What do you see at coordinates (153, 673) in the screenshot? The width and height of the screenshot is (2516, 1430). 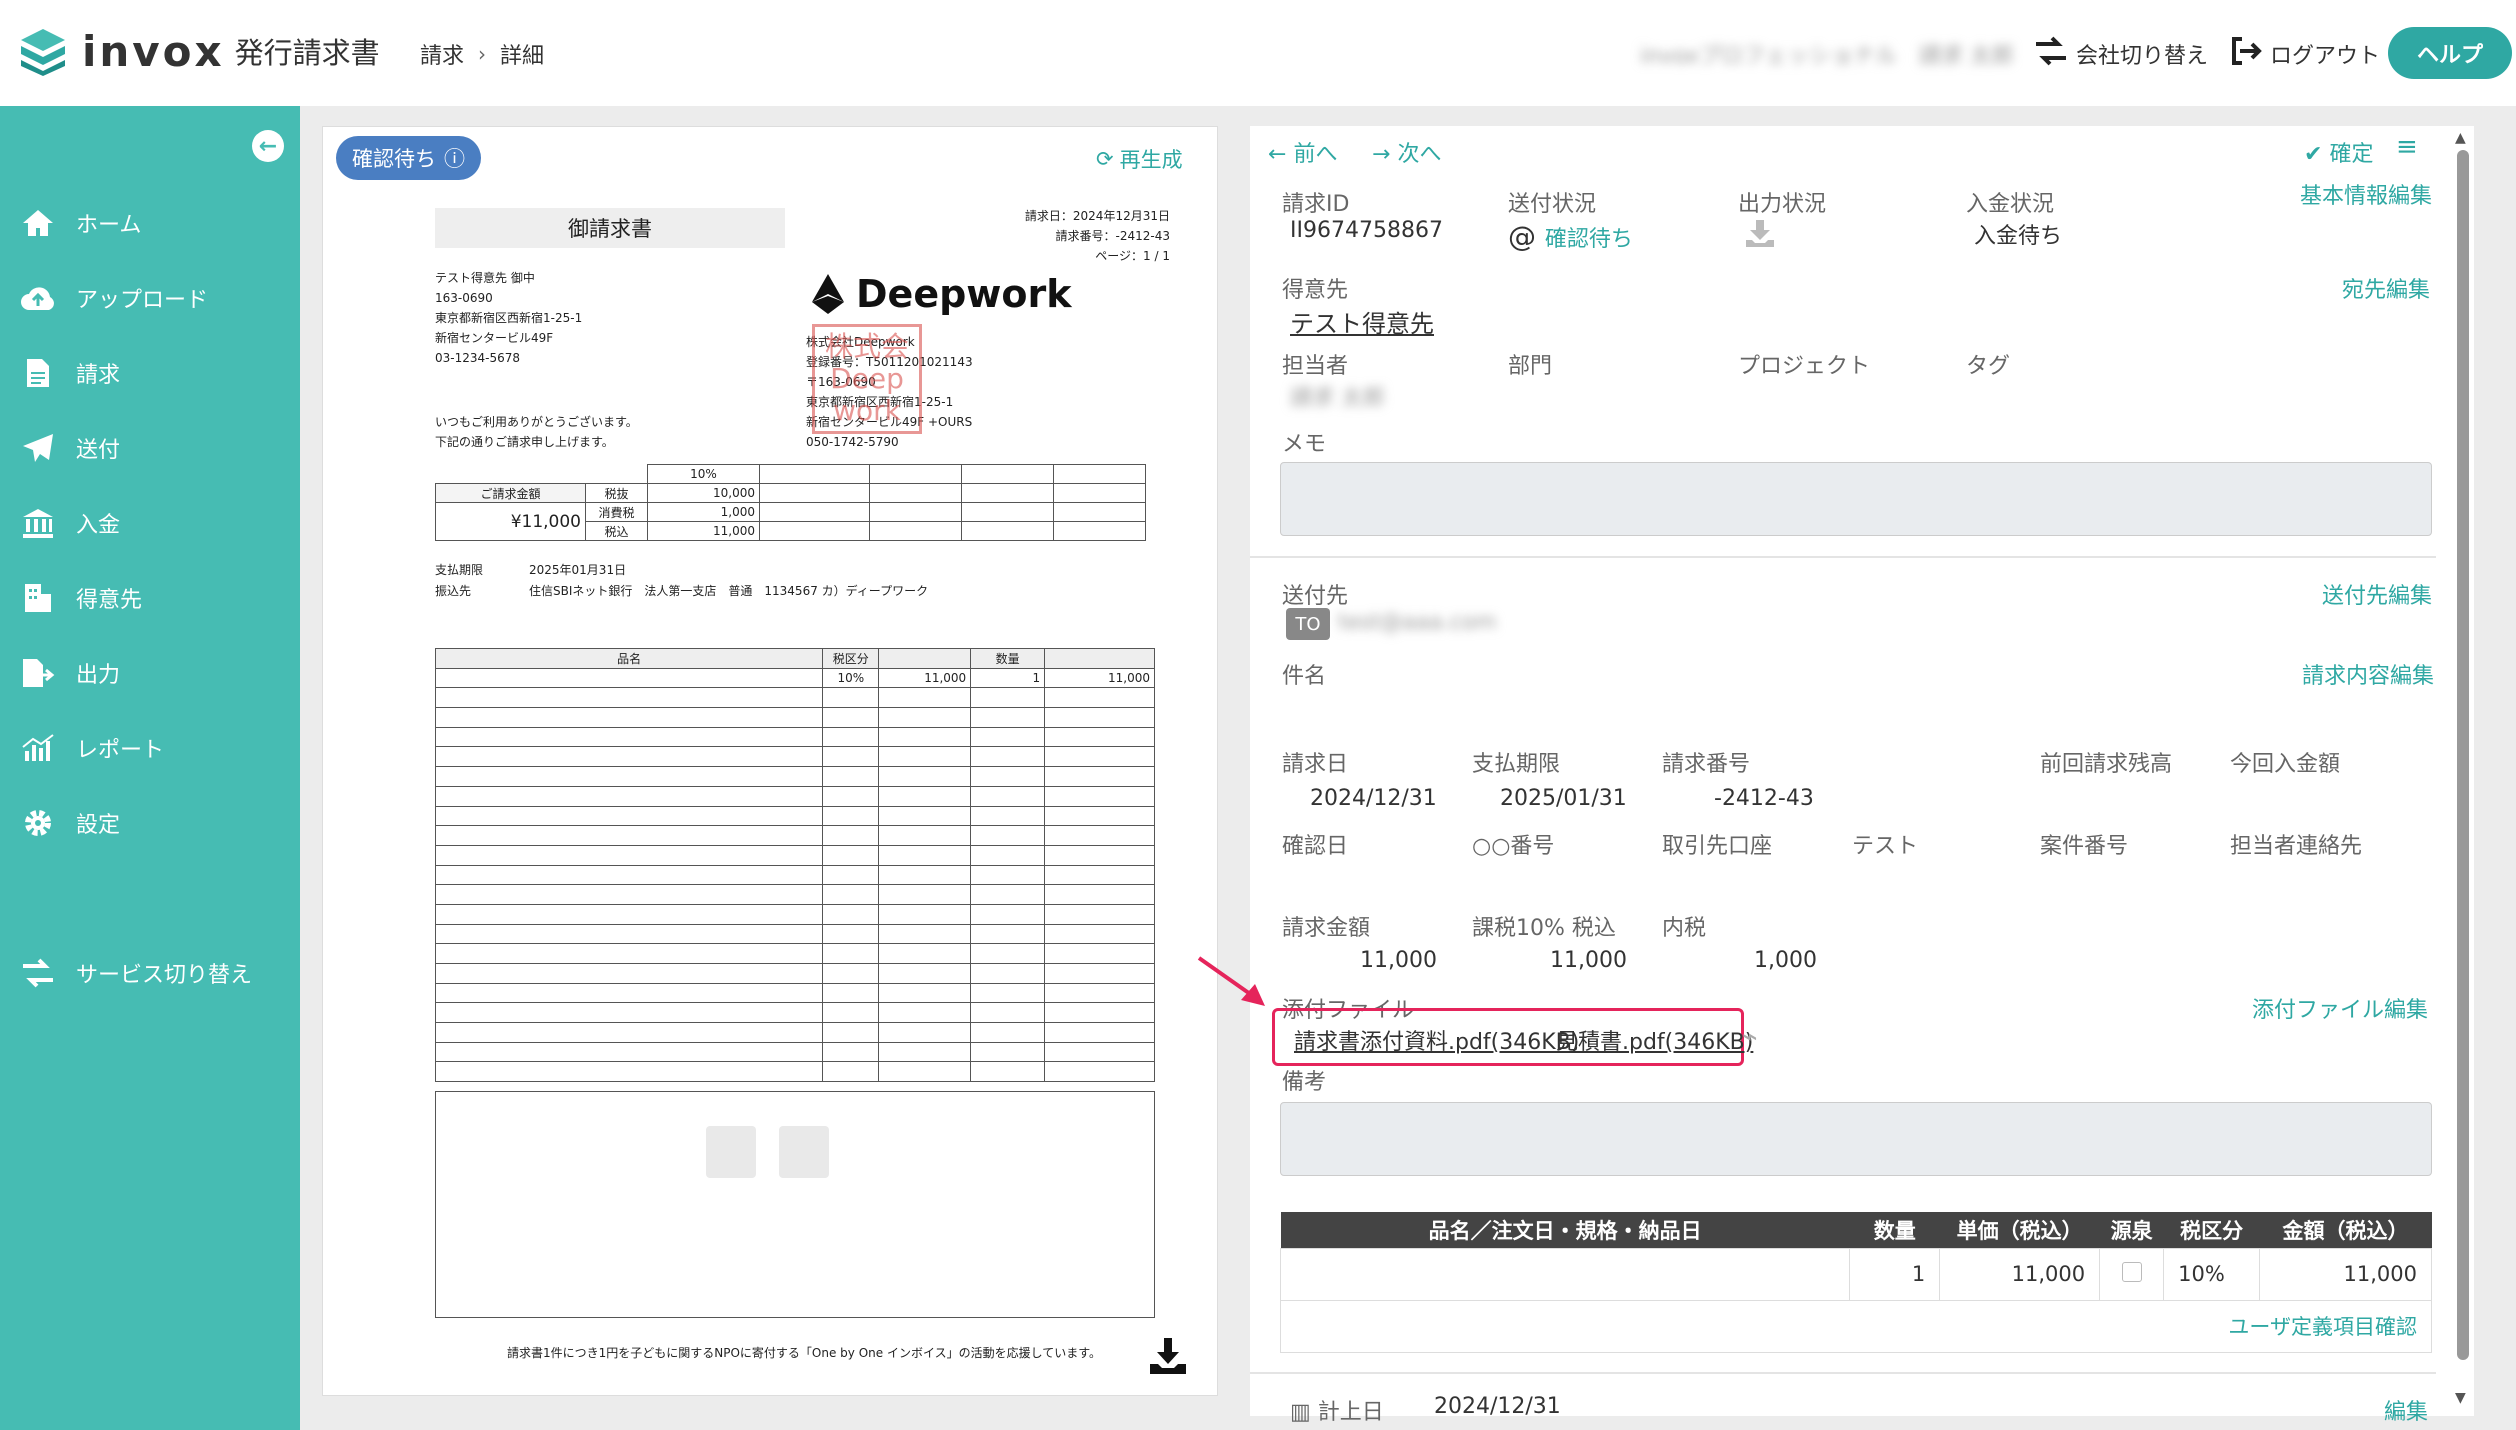 I see `sidebar-item-output: 出力` at bounding box center [153, 673].